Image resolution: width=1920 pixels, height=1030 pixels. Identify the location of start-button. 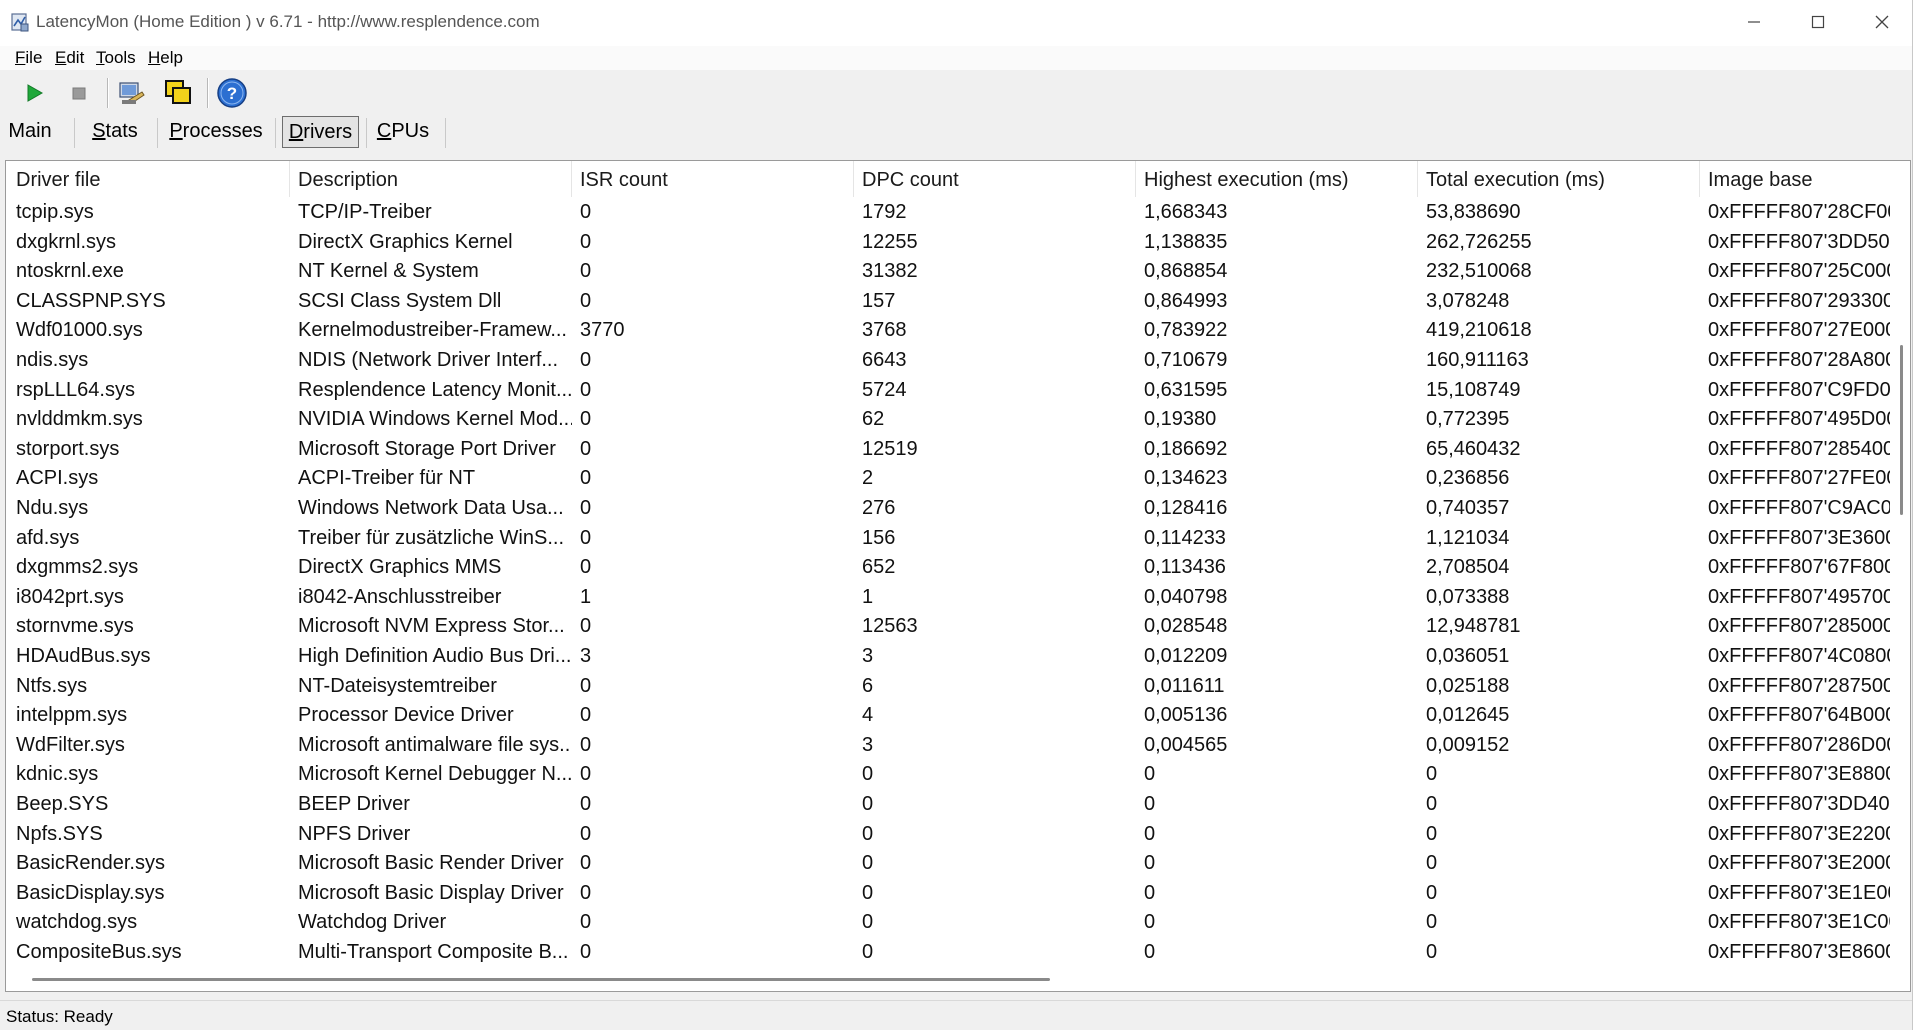
(34, 93).